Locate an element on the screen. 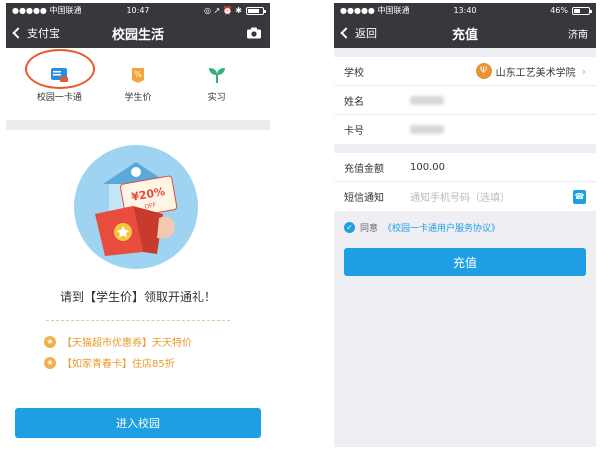  amount-input: 100.00 is located at coordinates (498, 167).